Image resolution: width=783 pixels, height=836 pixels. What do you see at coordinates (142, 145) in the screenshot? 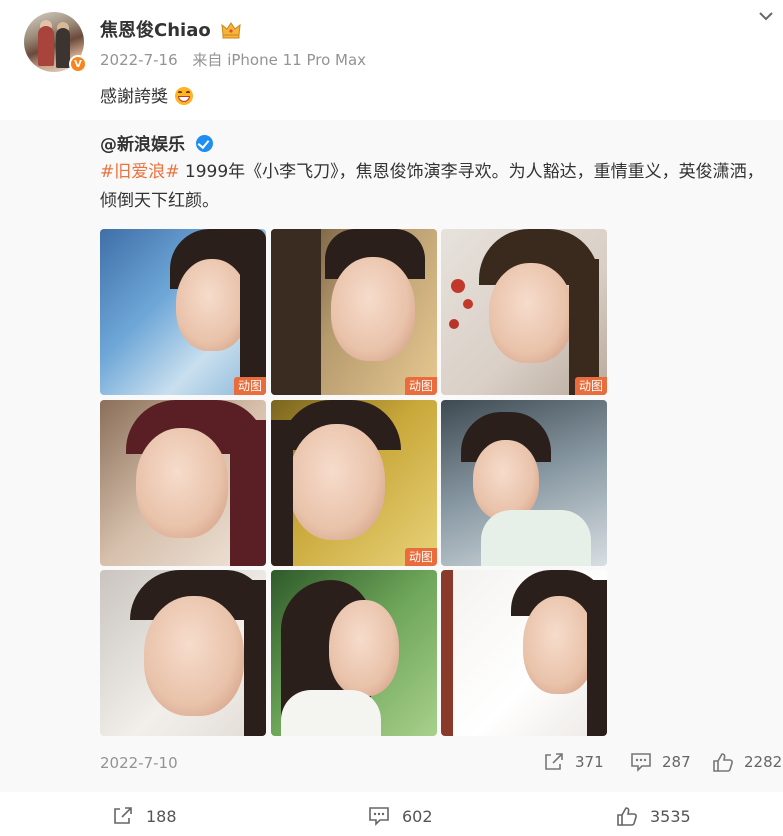
I see `original-author-name: @新浪娱乐` at bounding box center [142, 145].